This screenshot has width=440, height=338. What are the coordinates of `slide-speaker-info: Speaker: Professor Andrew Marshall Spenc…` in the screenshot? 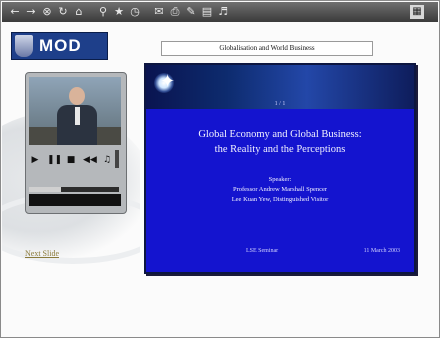 It's located at (280, 190).